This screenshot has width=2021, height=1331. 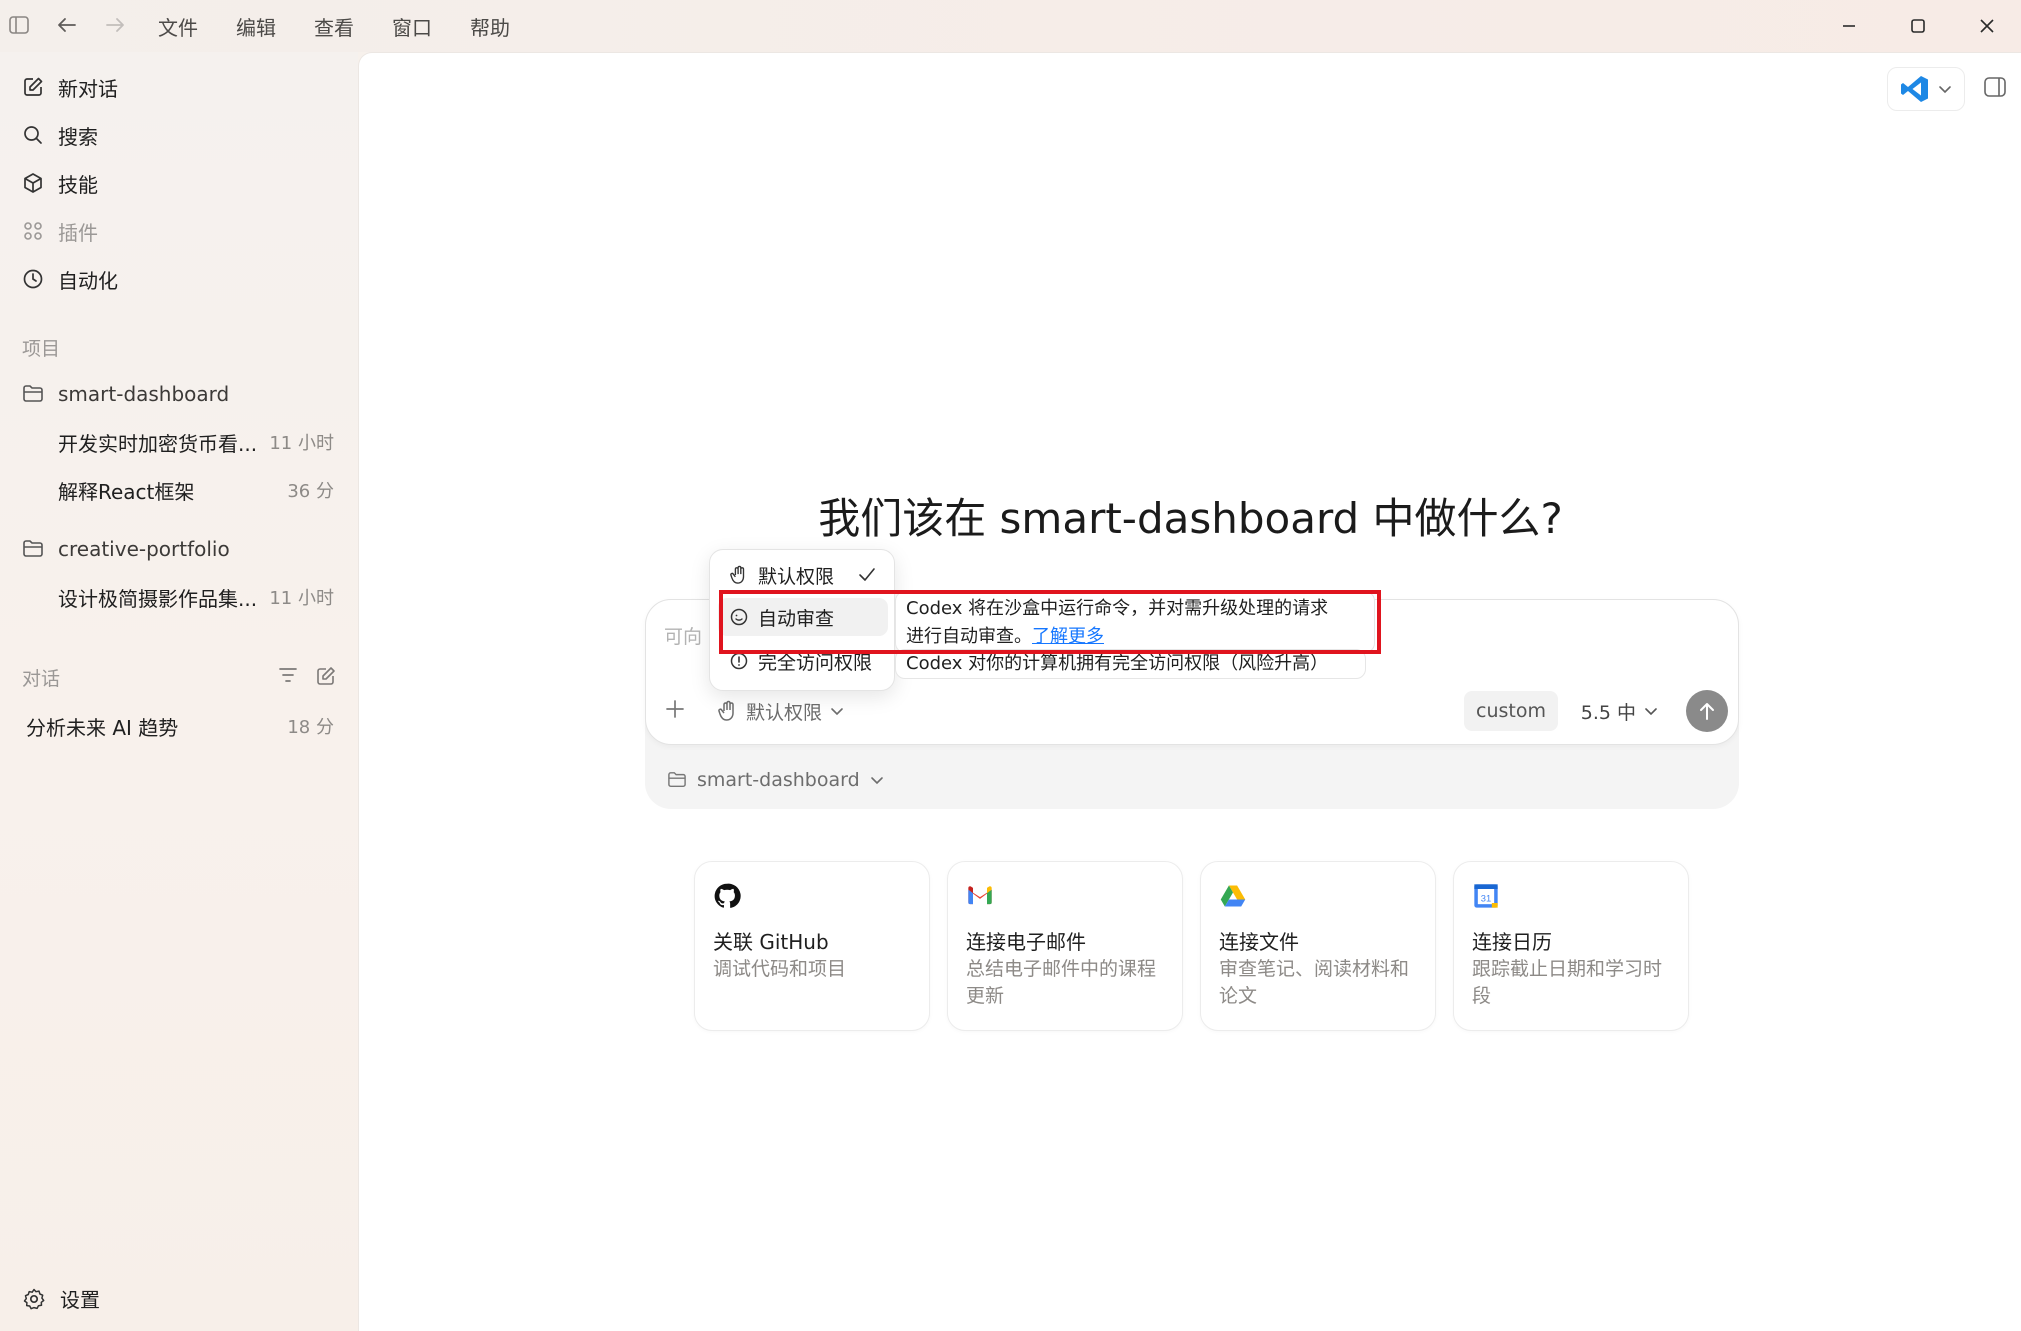 I want to click on title-bar: 文件 编辑 查看 窗口 帮助, so click(x=1010, y=26).